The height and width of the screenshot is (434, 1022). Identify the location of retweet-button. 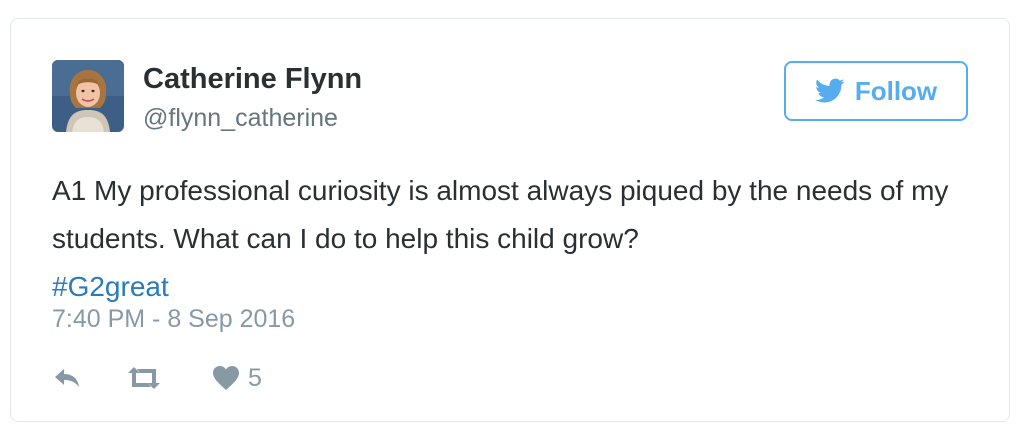
(144, 378).